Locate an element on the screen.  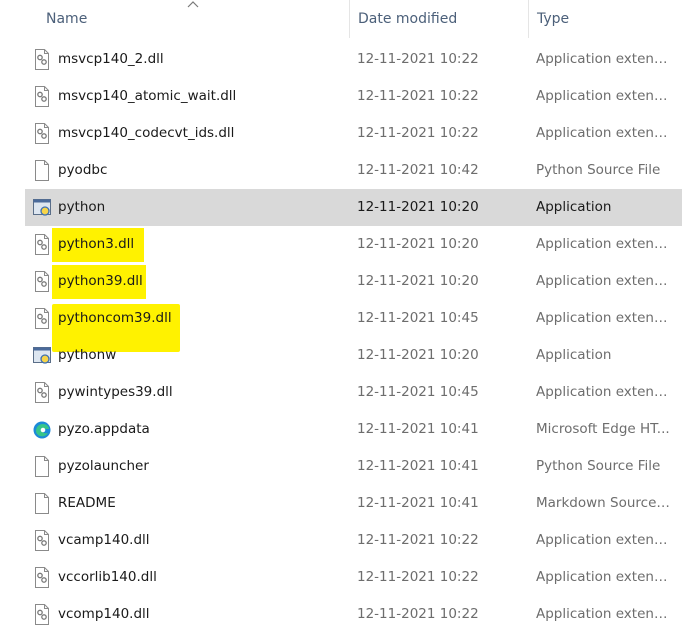
file-name: python3.dll is located at coordinates (96, 244).